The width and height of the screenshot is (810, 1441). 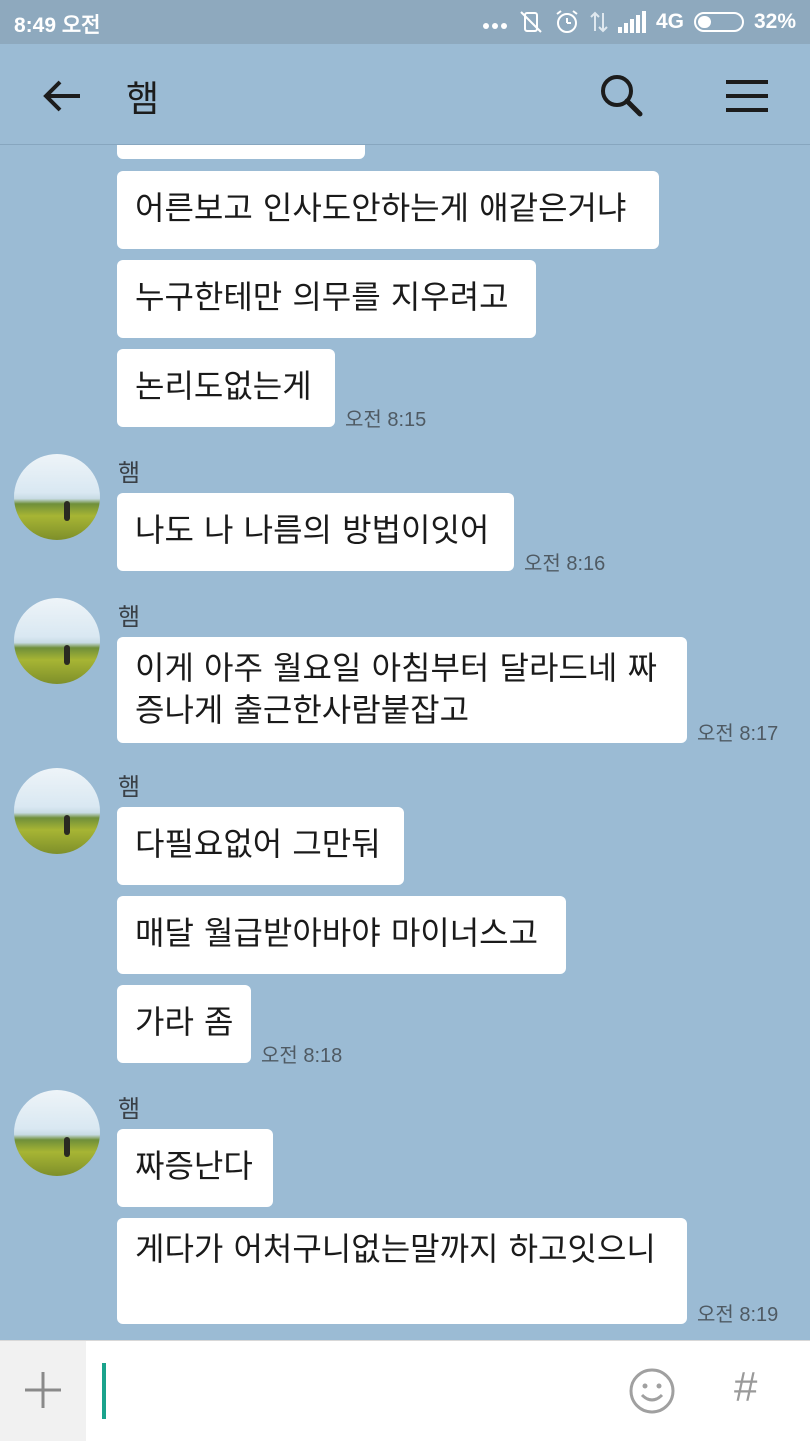 I want to click on menu-button, so click(x=747, y=96).